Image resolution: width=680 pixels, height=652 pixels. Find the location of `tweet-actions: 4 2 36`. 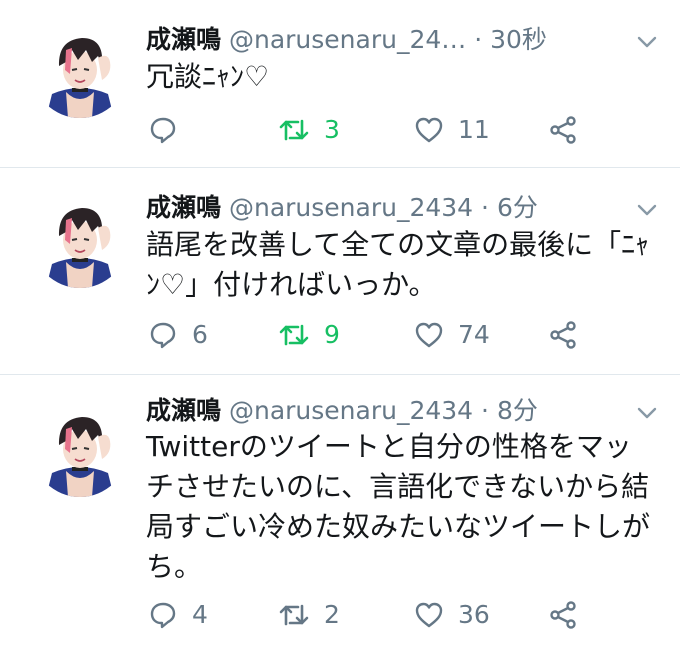

tweet-actions: 4 2 36 is located at coordinates (396, 615).